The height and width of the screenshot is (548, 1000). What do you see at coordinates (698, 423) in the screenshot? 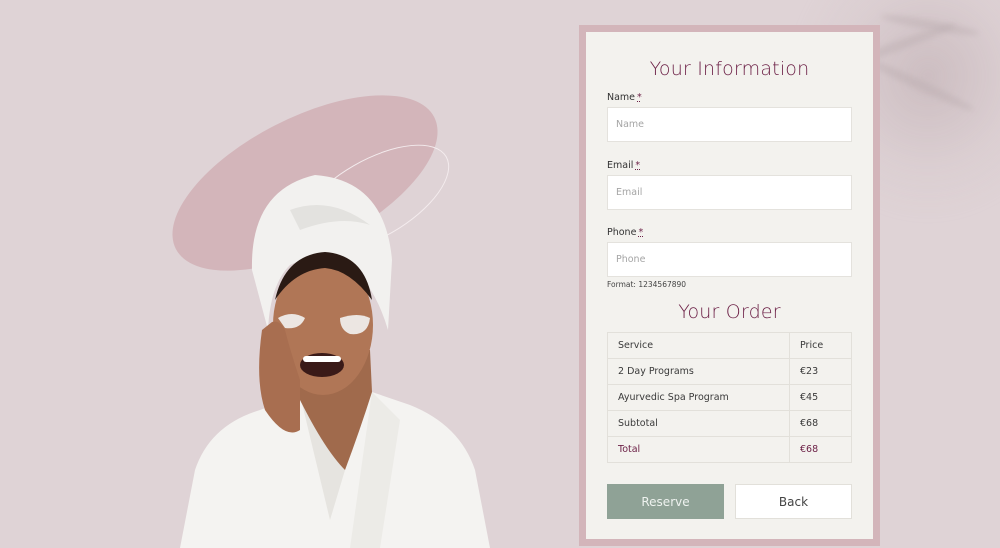
I see `subtotal-label: Subtotal` at bounding box center [698, 423].